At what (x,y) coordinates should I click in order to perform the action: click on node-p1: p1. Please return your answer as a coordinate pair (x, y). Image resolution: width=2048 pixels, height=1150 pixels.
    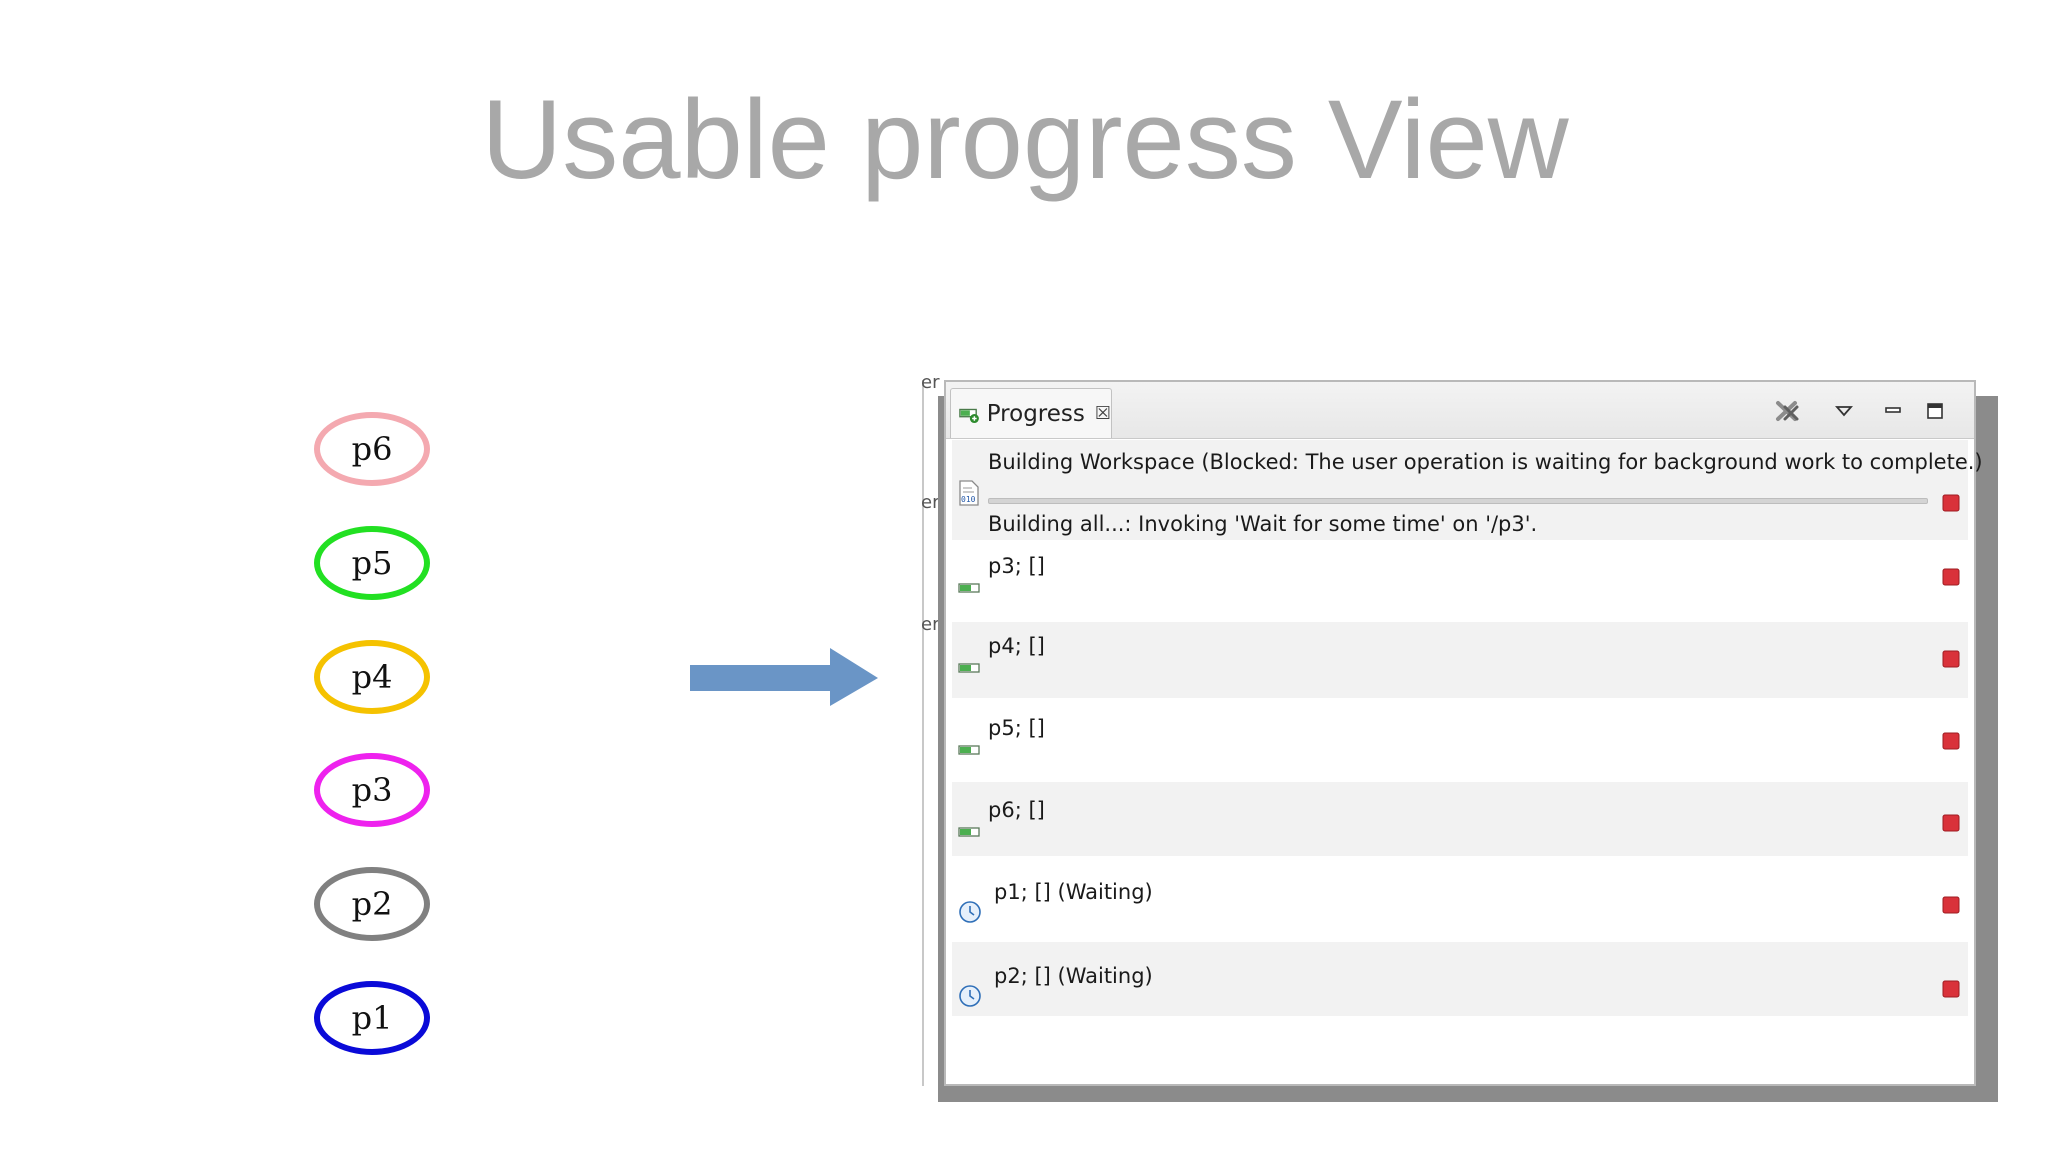
    Looking at the image, I should click on (372, 1018).